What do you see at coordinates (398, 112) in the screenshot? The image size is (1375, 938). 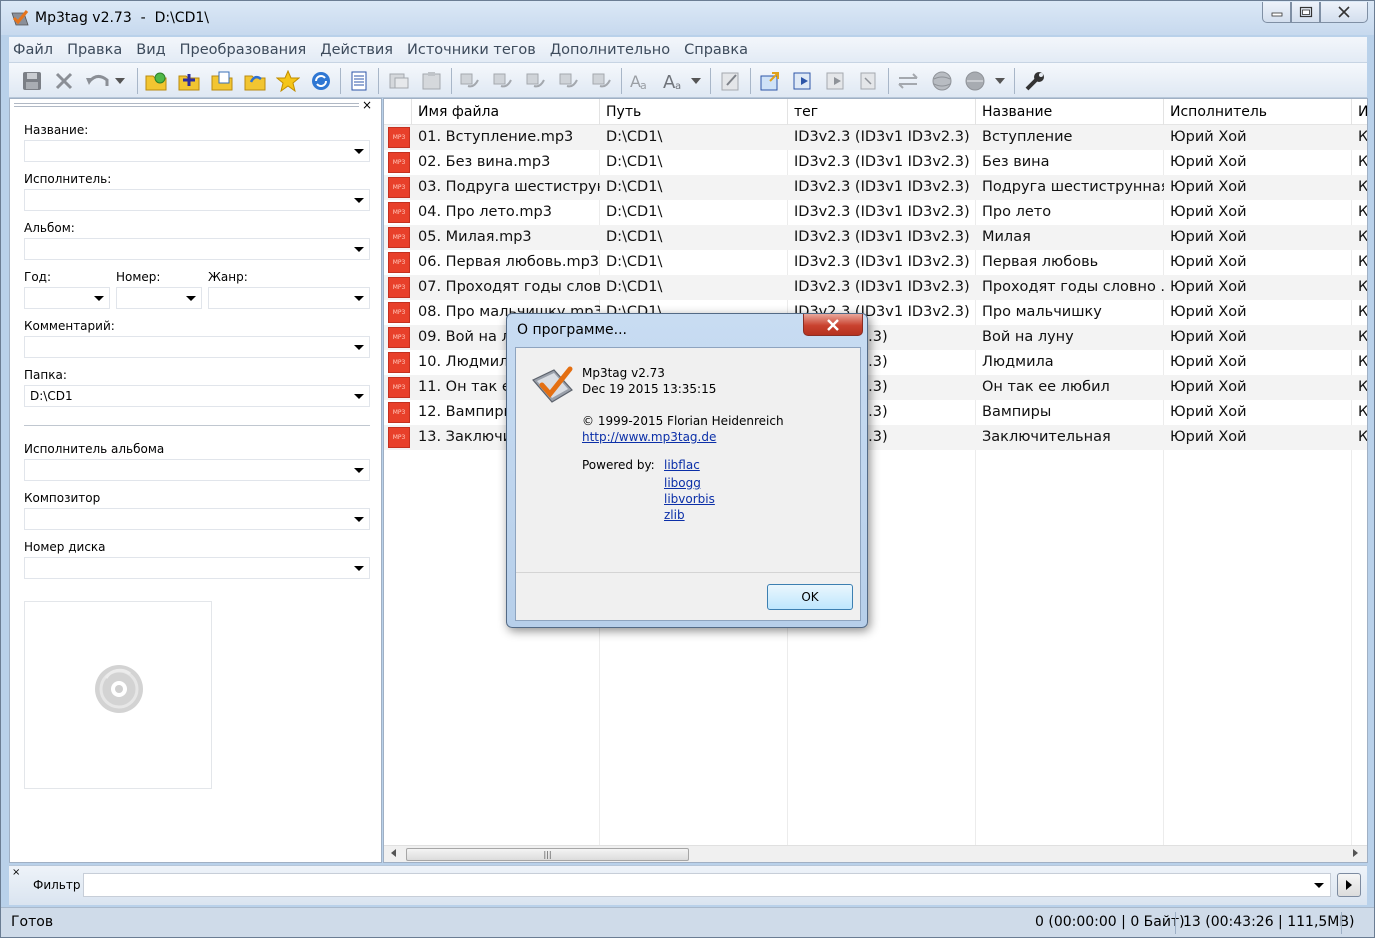 I see `col-icon-header` at bounding box center [398, 112].